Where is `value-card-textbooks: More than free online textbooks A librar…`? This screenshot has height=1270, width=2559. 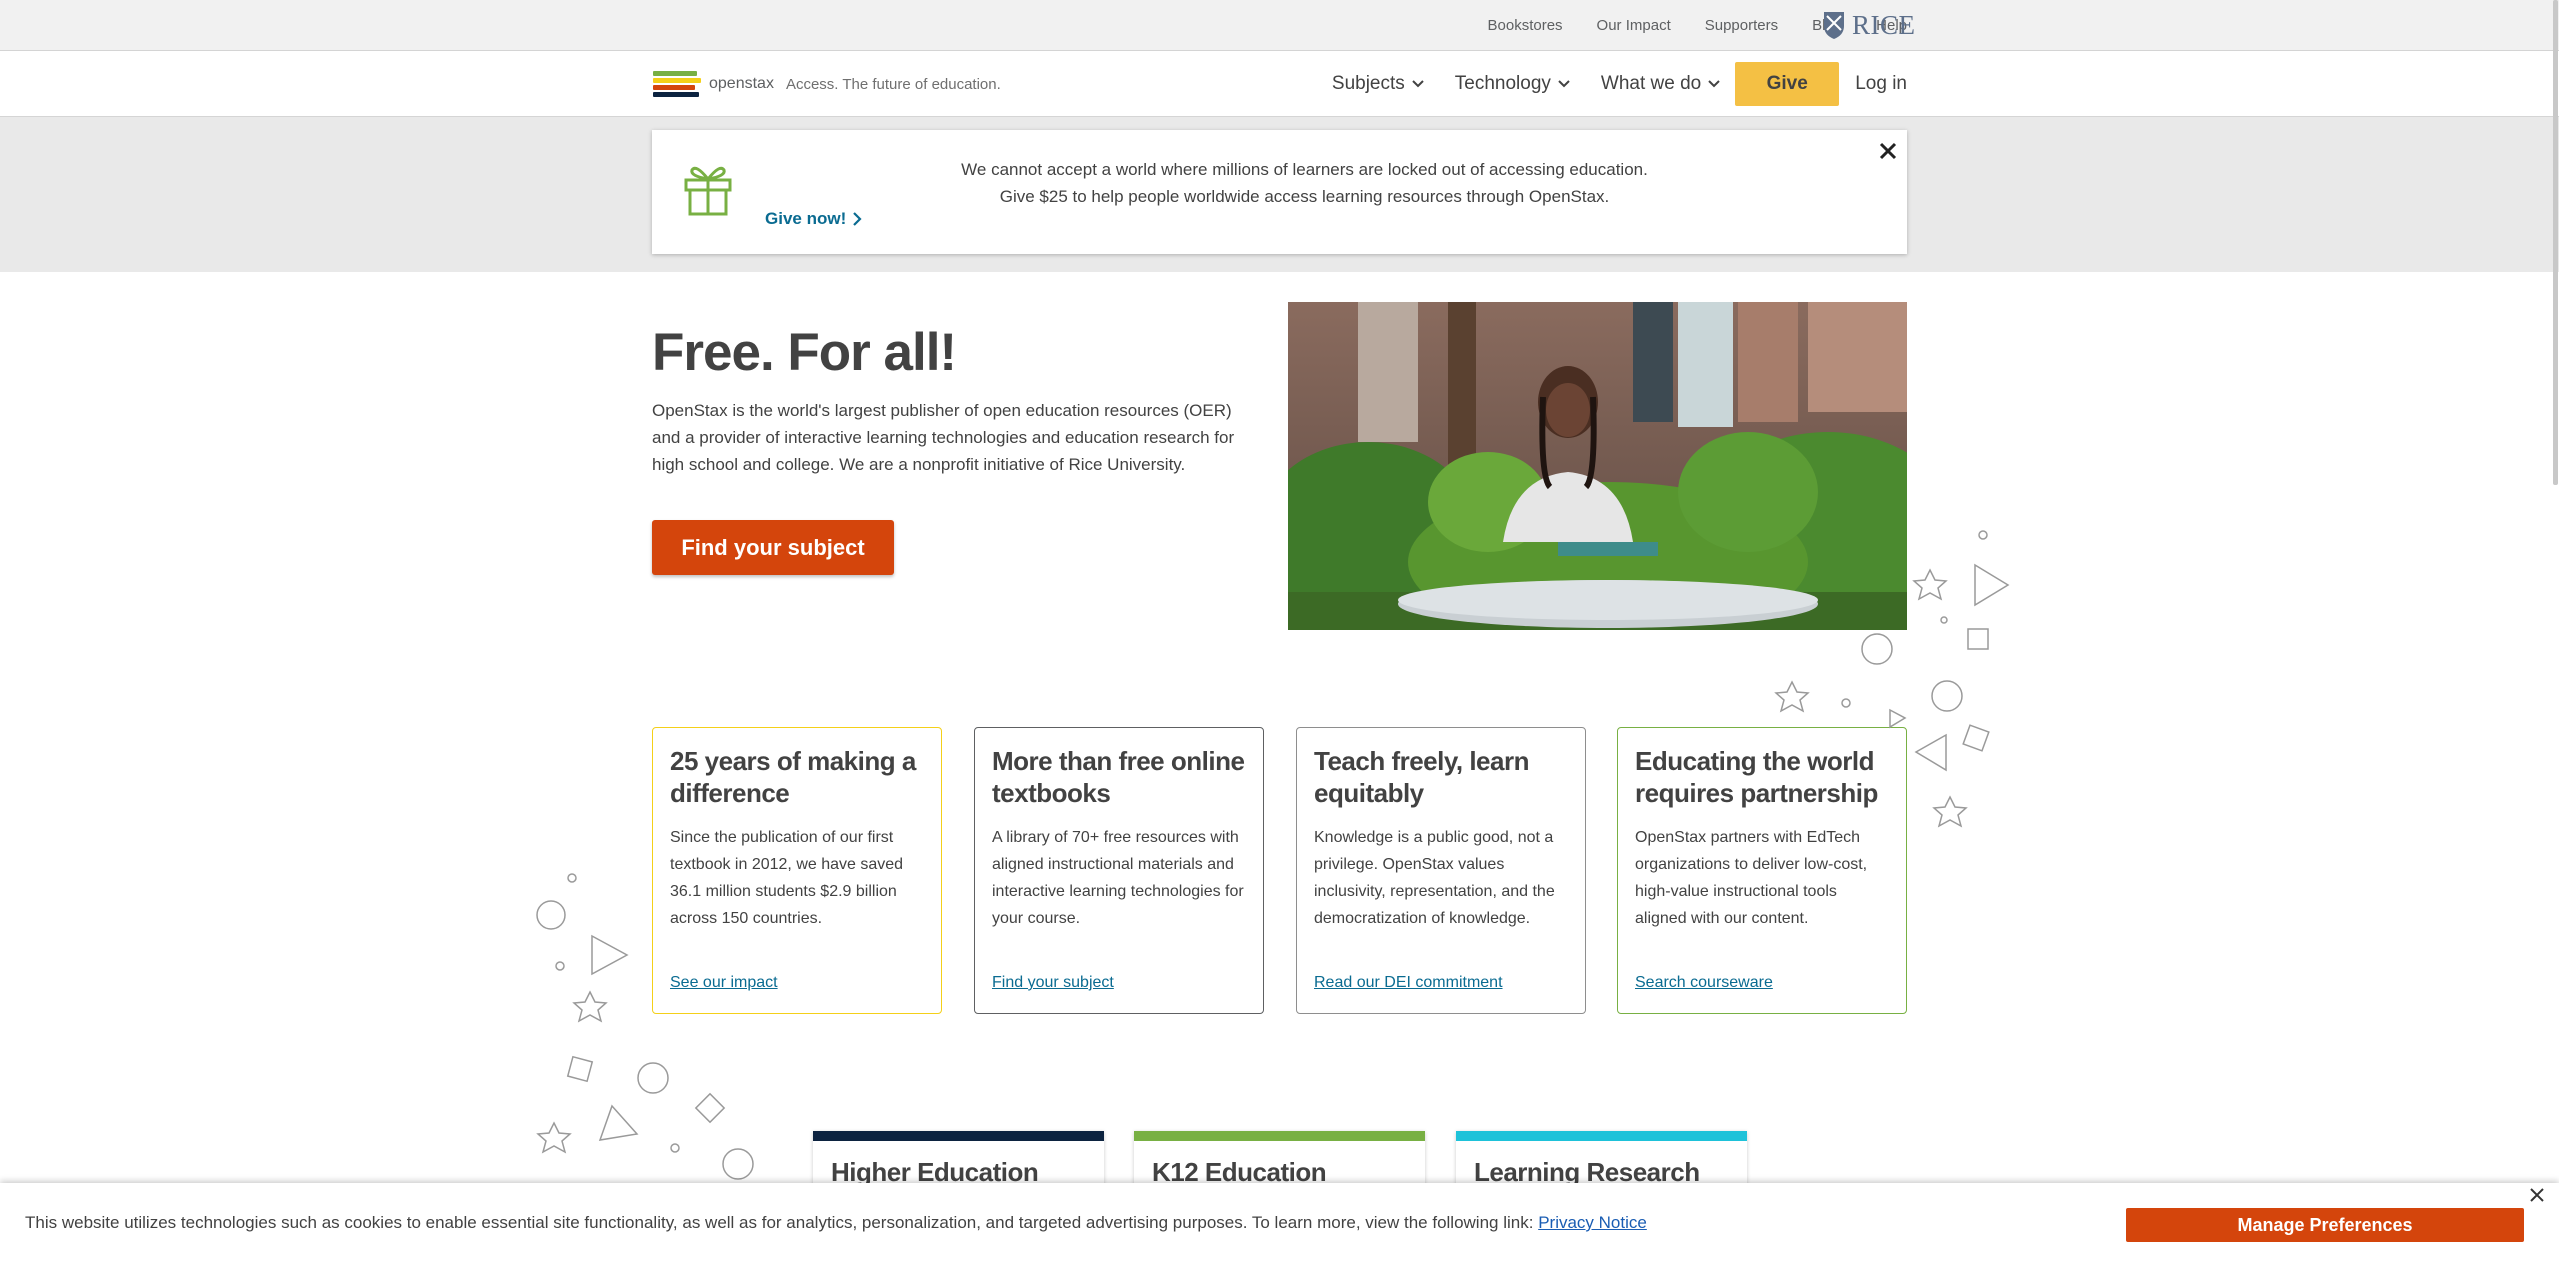 value-card-textbooks: More than free online textbooks A librar… is located at coordinates (1119, 870).